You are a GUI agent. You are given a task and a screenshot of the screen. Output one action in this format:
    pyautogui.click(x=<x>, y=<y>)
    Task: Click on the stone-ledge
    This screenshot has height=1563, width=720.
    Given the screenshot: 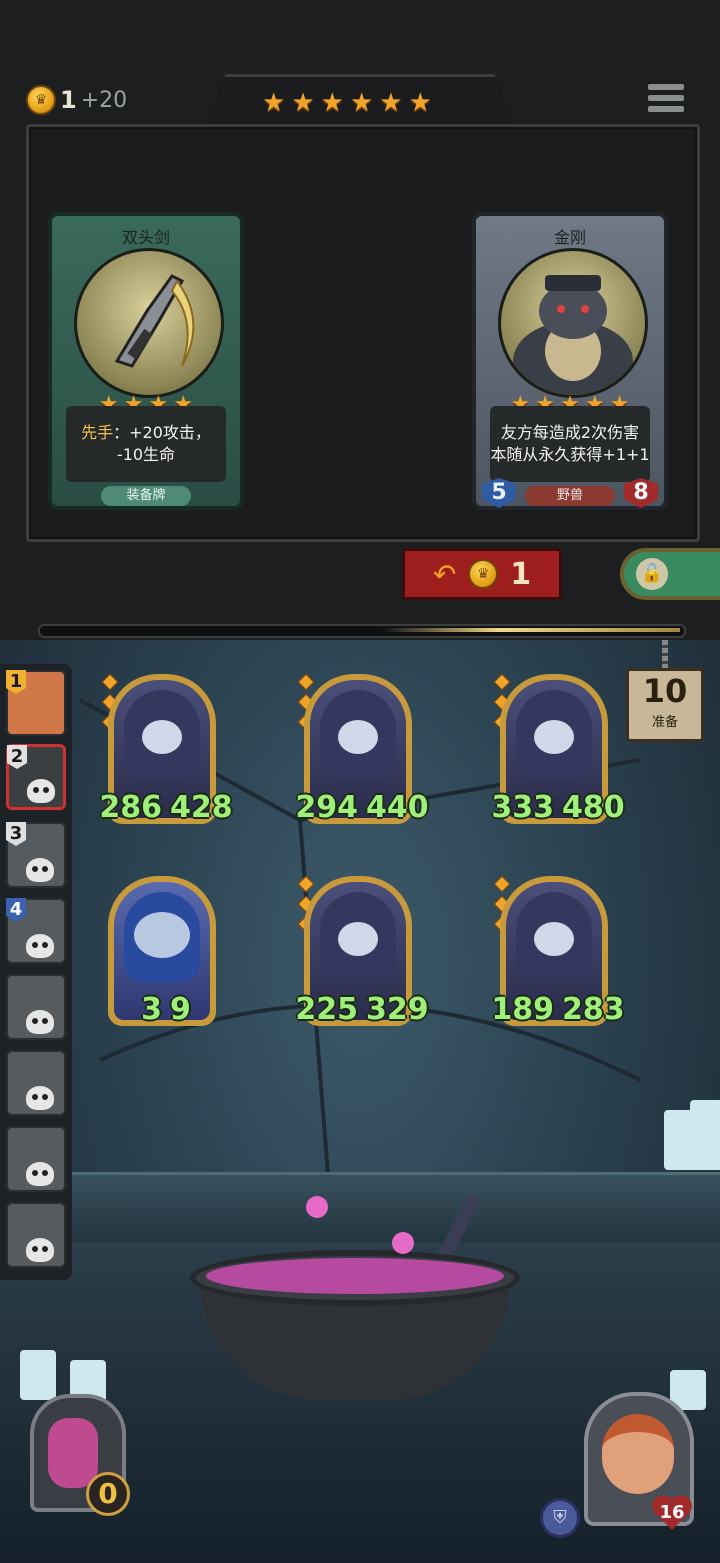 What is the action you would take?
    pyautogui.click(x=360, y=1208)
    